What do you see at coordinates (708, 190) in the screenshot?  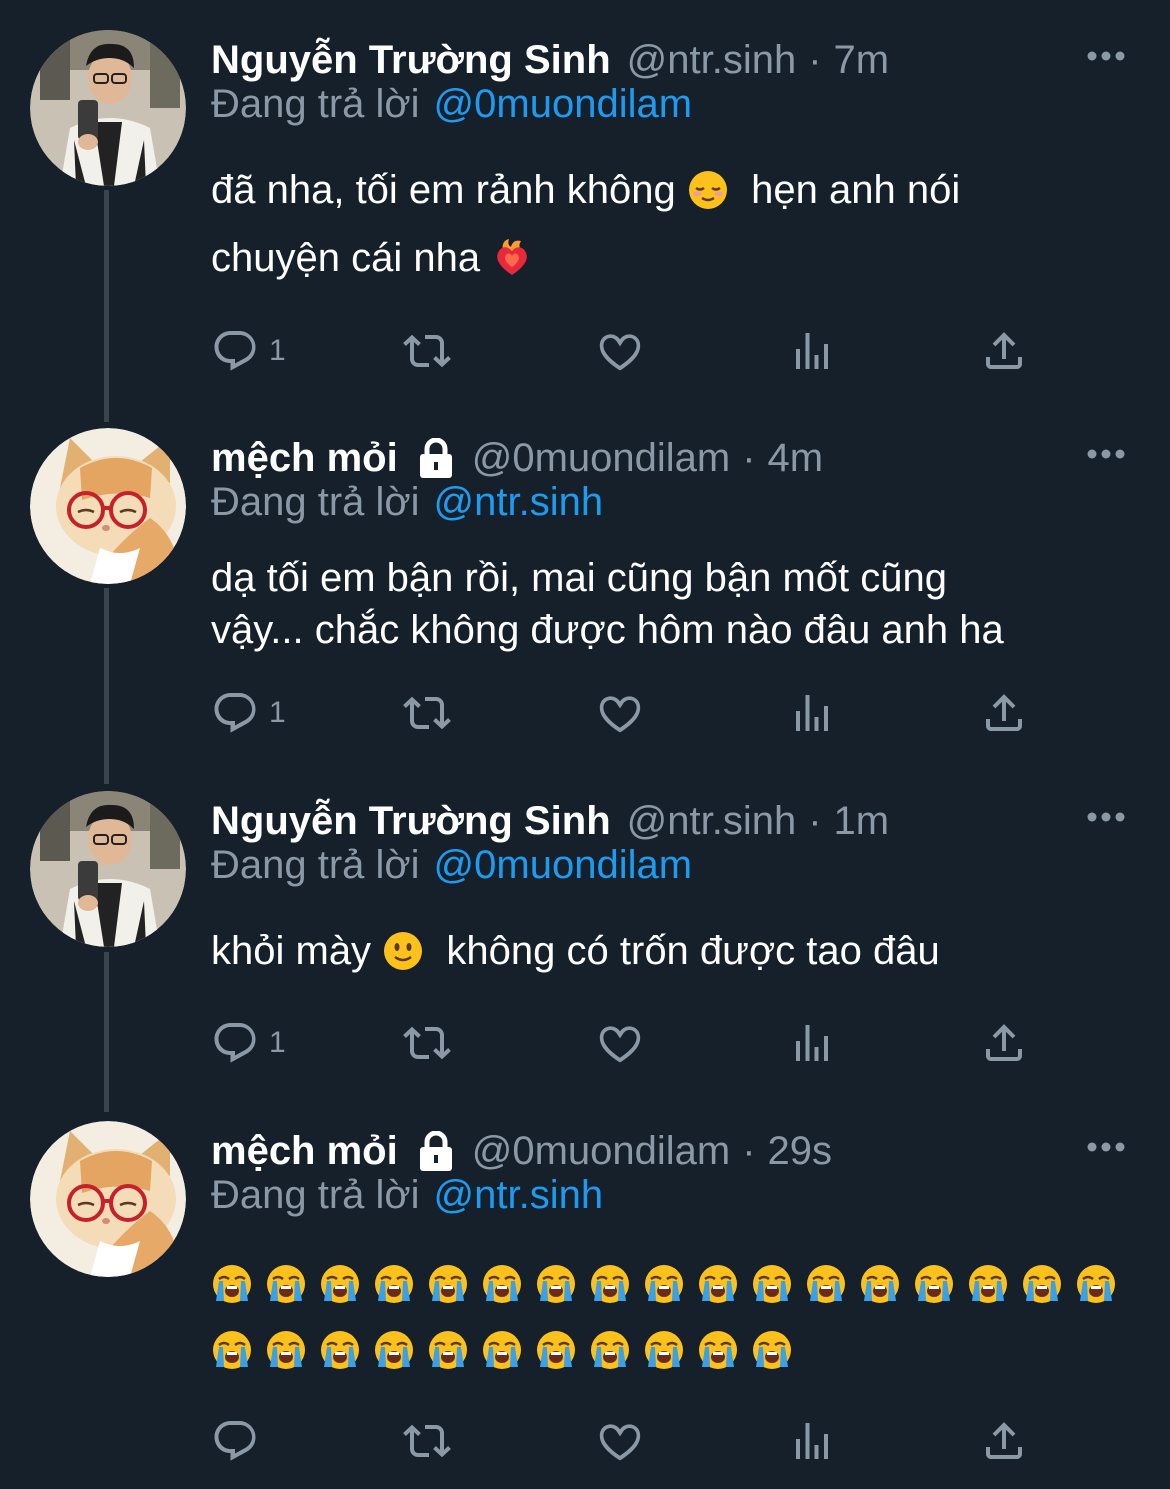 I see `relieved-face-emoji` at bounding box center [708, 190].